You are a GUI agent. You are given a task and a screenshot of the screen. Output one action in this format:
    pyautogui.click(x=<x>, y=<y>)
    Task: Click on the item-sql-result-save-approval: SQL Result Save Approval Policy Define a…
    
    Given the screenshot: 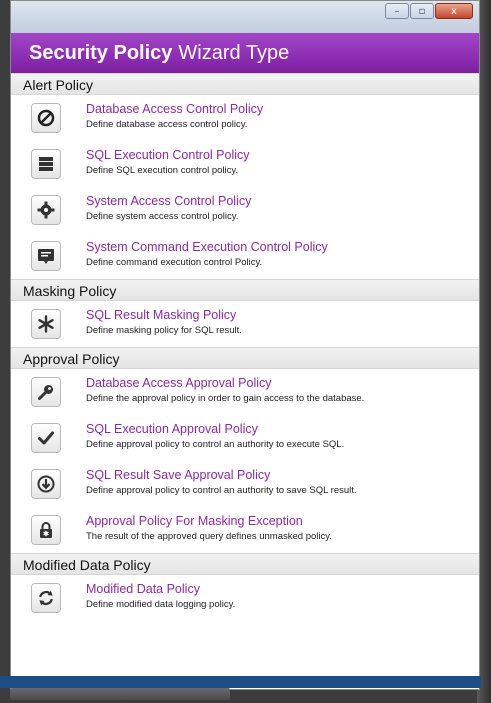 What is the action you would take?
    pyautogui.click(x=245, y=484)
    